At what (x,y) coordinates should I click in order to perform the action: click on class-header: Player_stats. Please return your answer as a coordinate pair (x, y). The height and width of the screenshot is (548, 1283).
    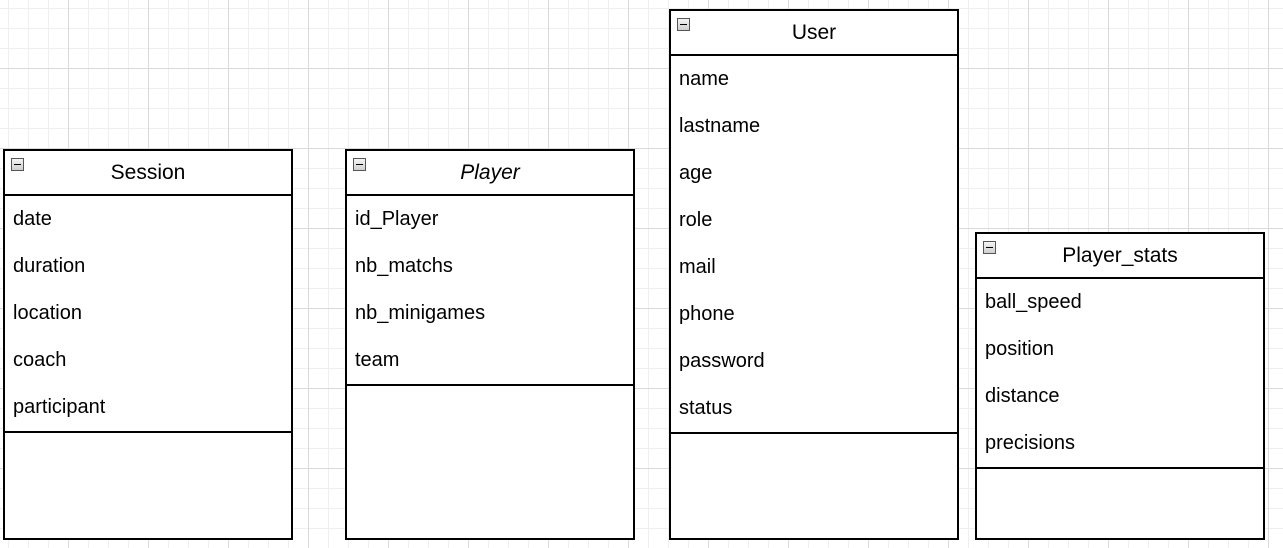
    Looking at the image, I should click on (1120, 256).